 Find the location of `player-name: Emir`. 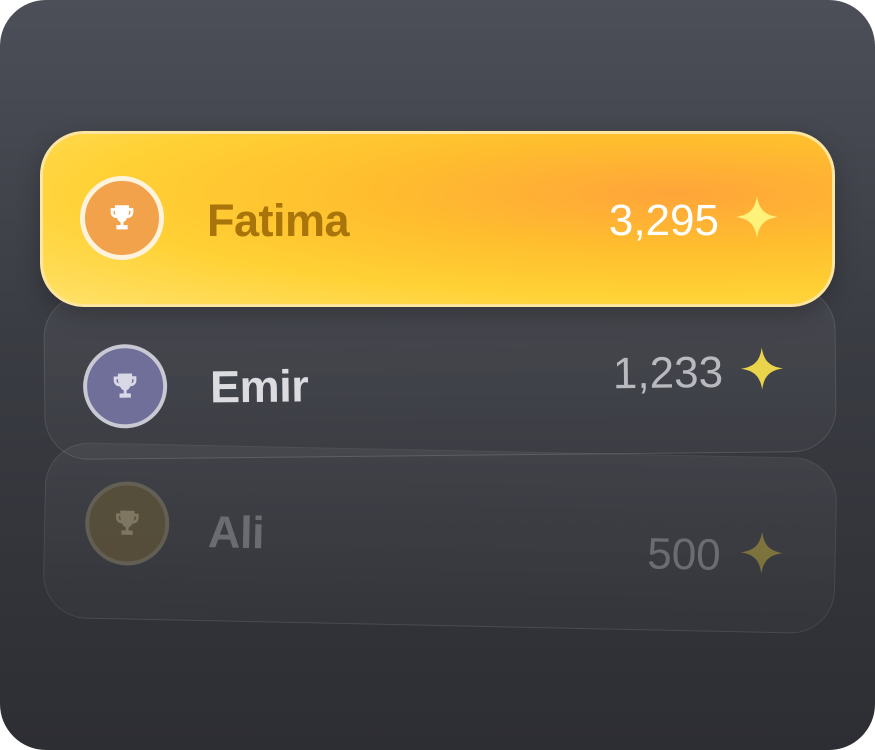

player-name: Emir is located at coordinates (259, 386).